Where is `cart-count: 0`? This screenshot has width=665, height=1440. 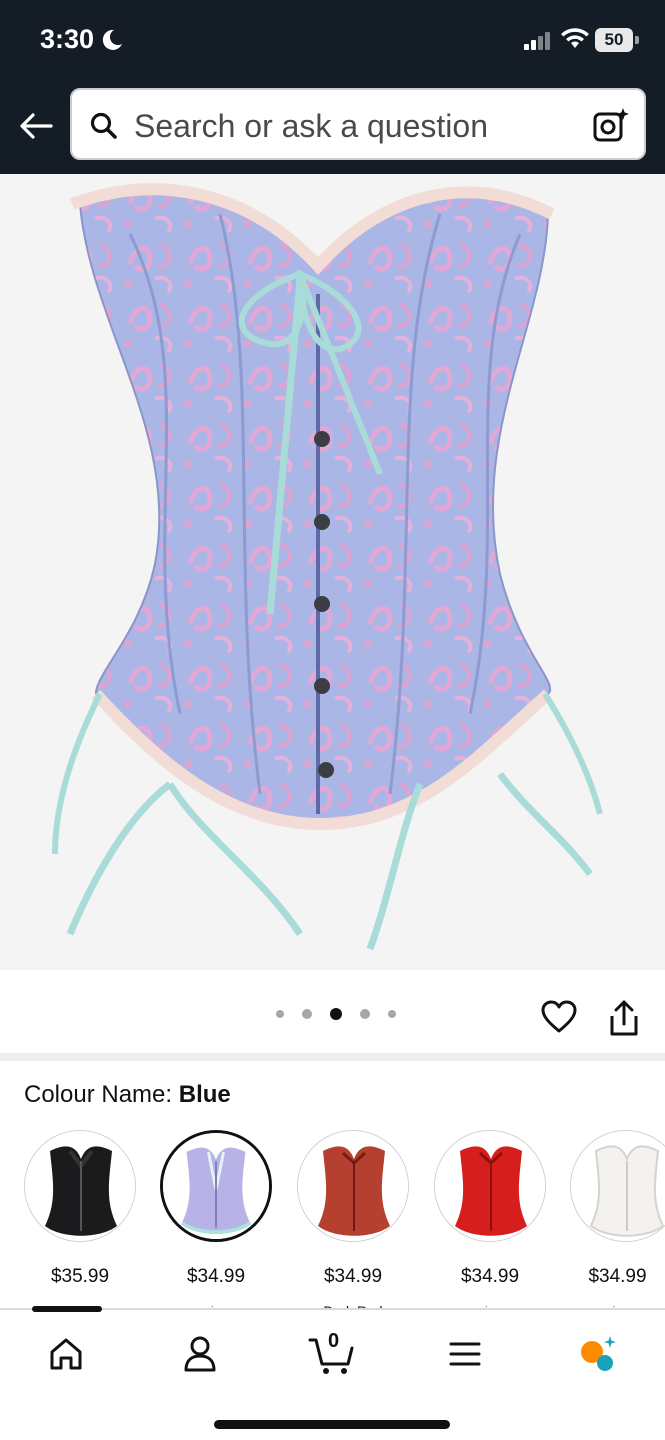
cart-count: 0 is located at coordinates (334, 1341).